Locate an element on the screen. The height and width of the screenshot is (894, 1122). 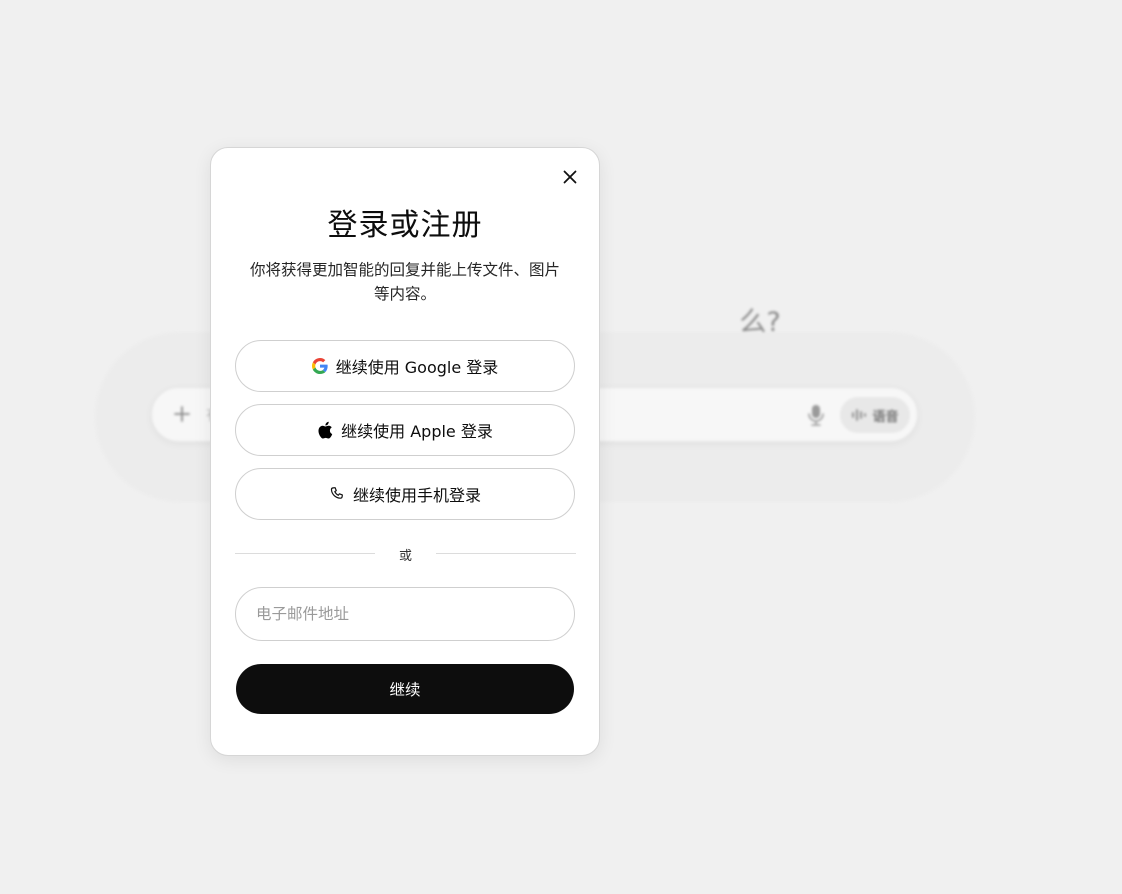
divider-line-right is located at coordinates (506, 553).